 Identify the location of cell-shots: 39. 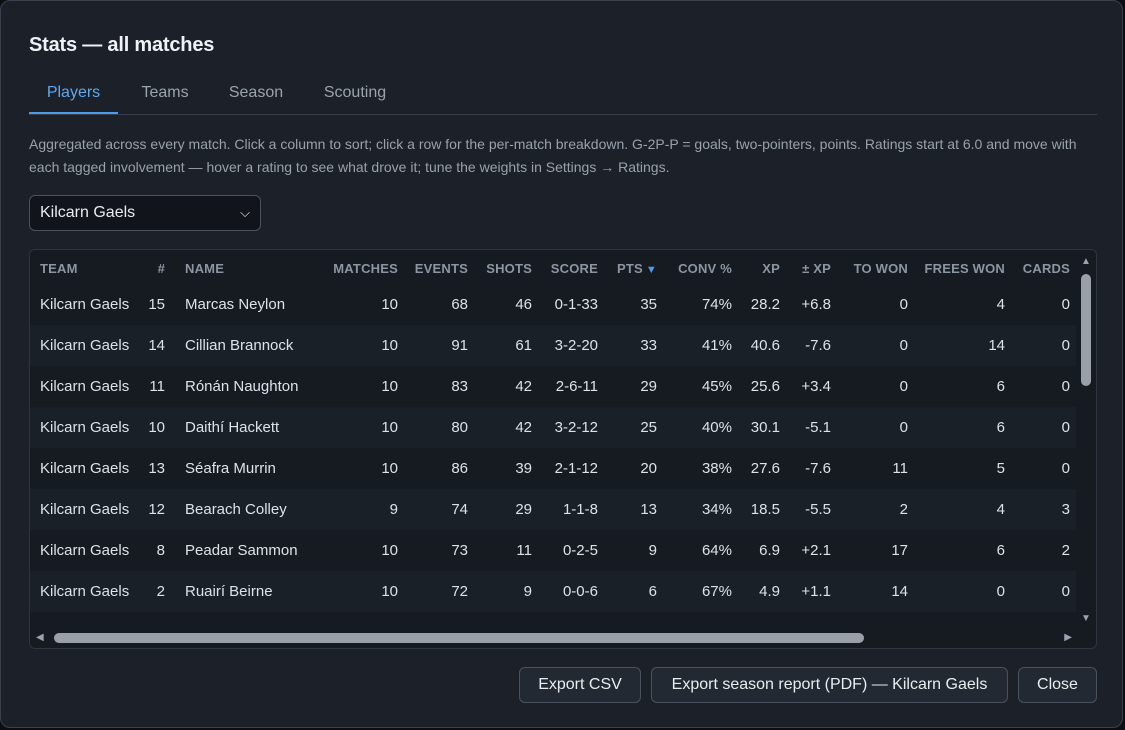
(523, 468).